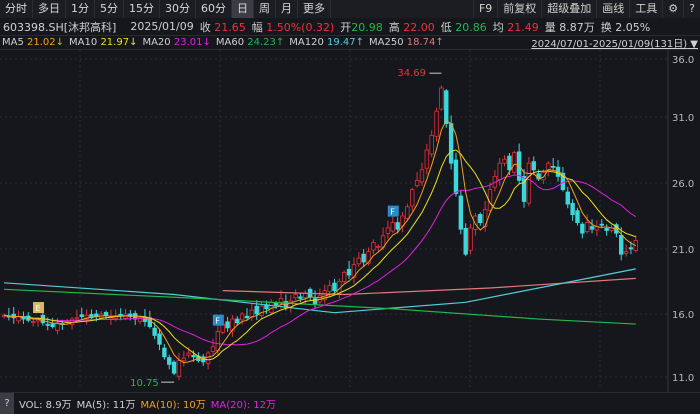 The image size is (700, 414). What do you see at coordinates (683, 184) in the screenshot?
I see `y-tick-label: 26.0` at bounding box center [683, 184].